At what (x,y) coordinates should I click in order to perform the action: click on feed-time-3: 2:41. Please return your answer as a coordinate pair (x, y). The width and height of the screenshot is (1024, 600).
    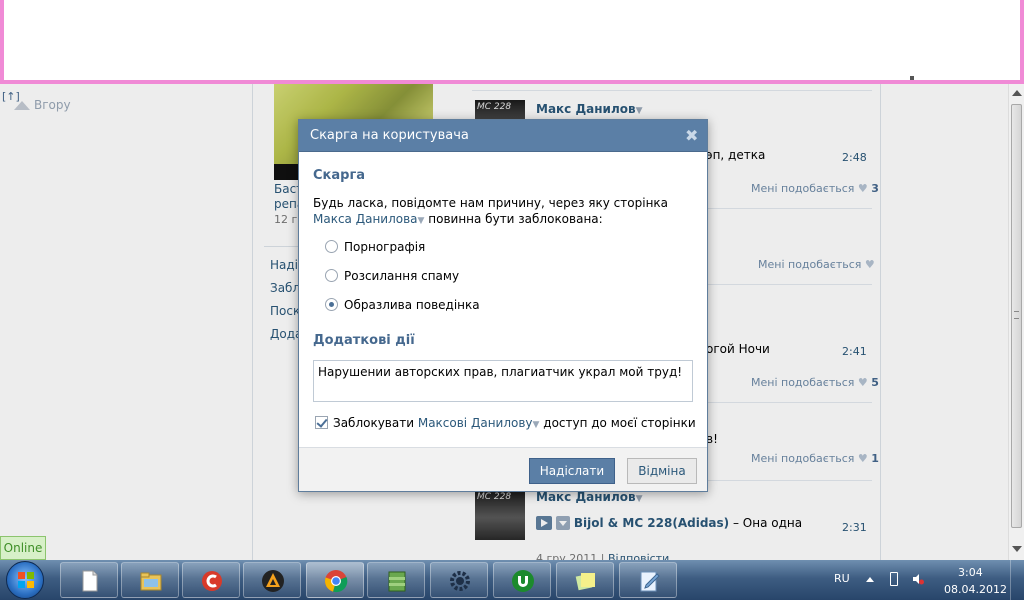
    Looking at the image, I should click on (854, 351).